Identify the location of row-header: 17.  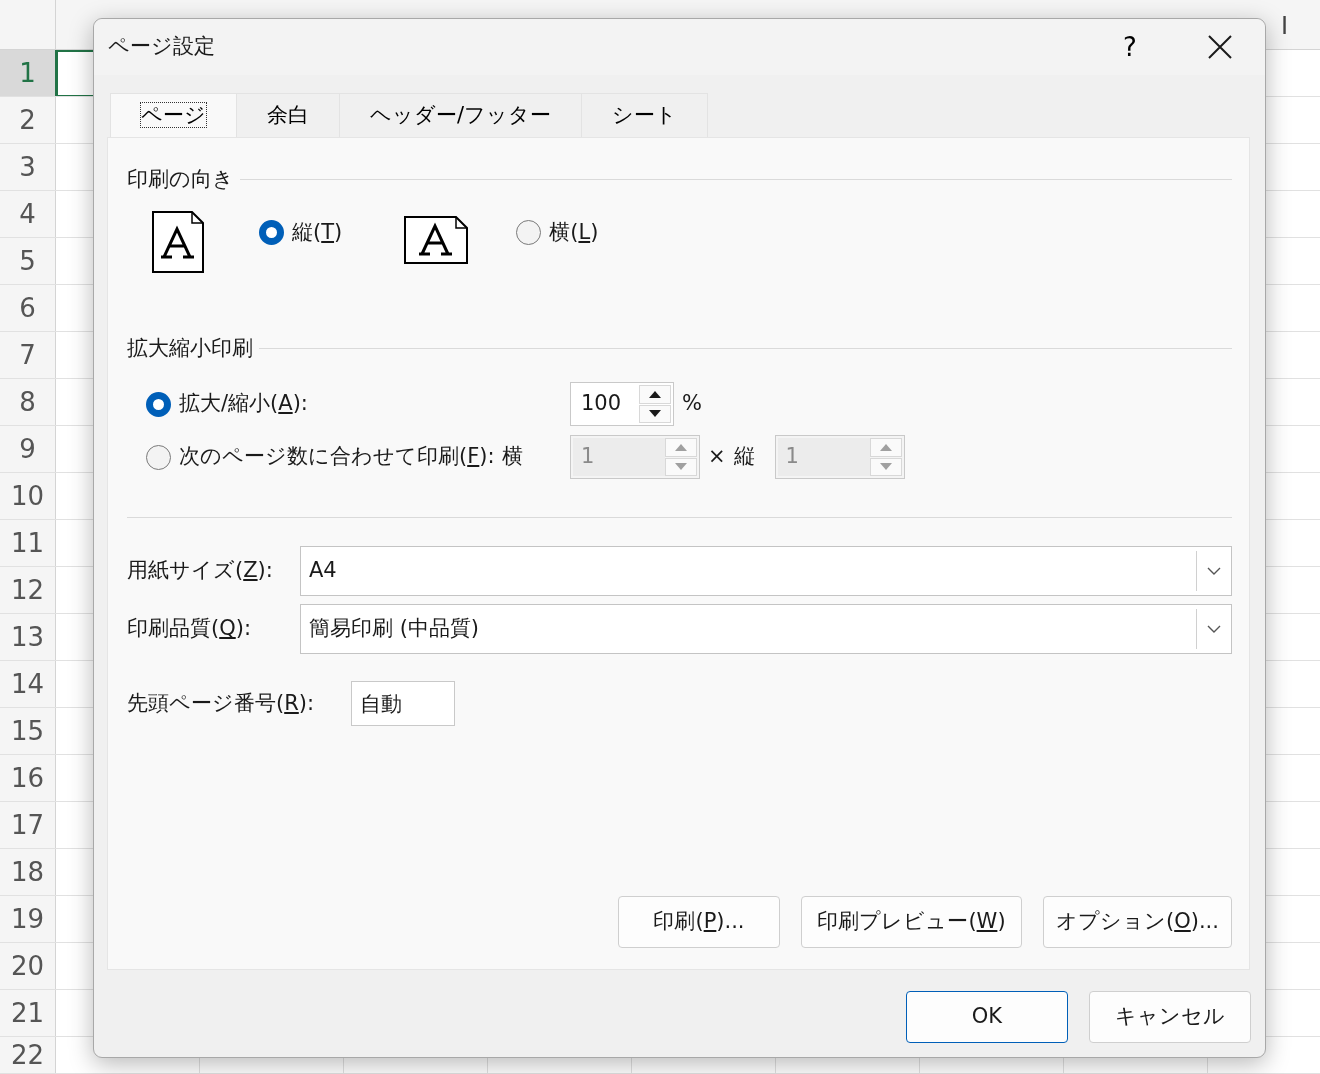
(28, 825).